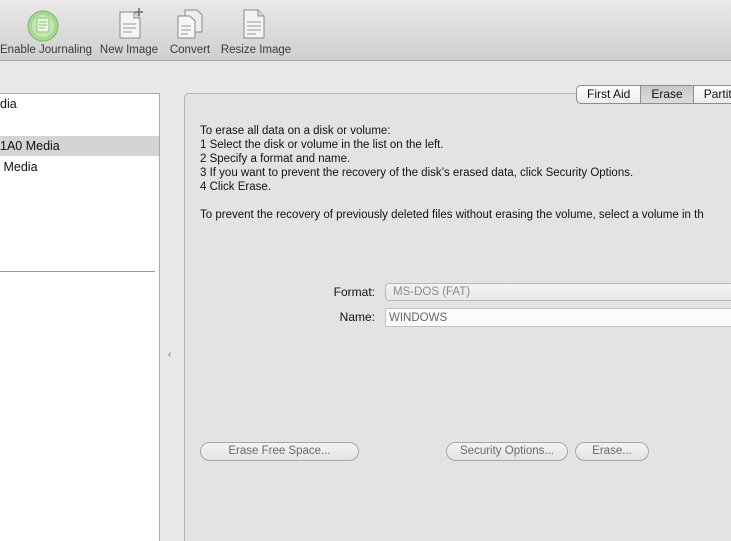  I want to click on new-image-button: New Image, so click(129, 30).